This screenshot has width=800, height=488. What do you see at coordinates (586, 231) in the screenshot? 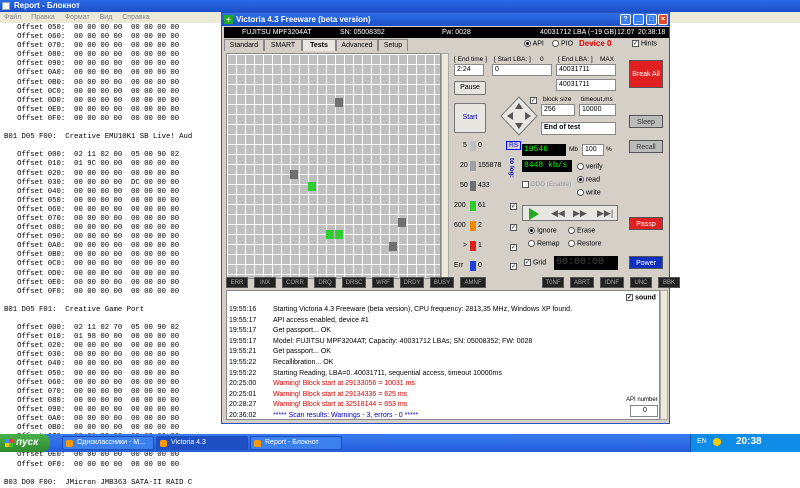
I see `erase-label: Erase` at bounding box center [586, 231].